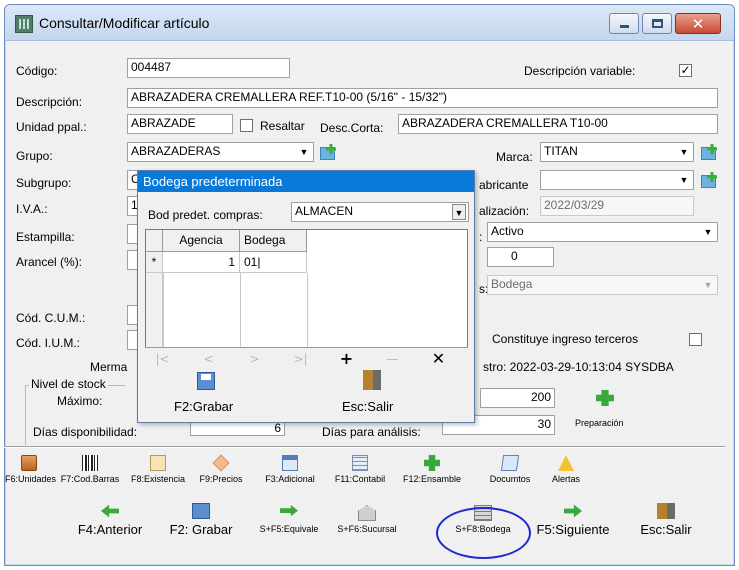 Image resolution: width=739 pixels, height=570 pixels. What do you see at coordinates (328, 152) in the screenshot?
I see `add-grupo-icon` at bounding box center [328, 152].